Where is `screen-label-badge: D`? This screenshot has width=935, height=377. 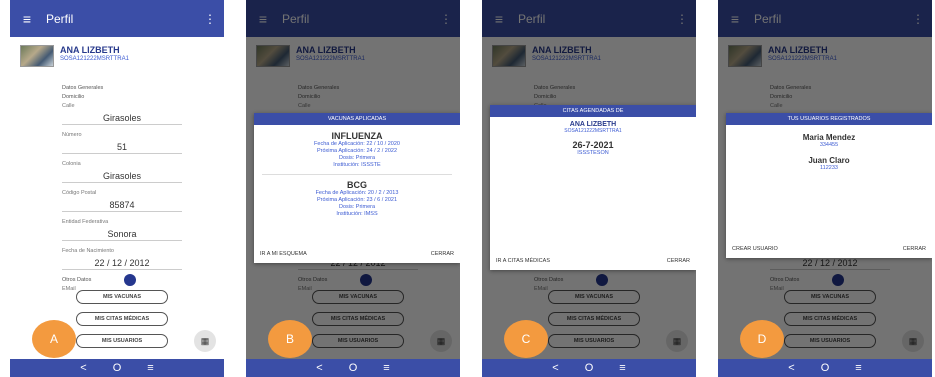 screen-label-badge: D is located at coordinates (762, 339).